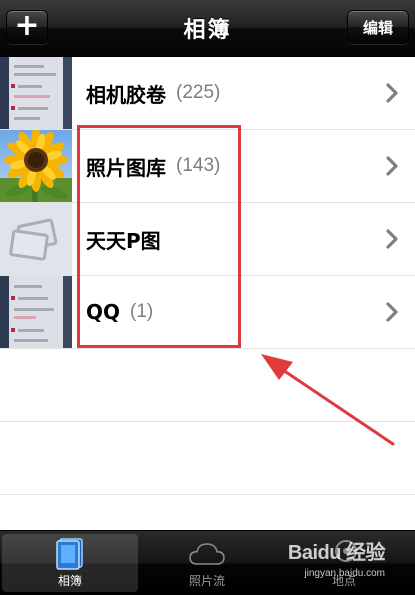  Describe the element at coordinates (328, 400) in the screenshot. I see `annotation-arrow` at that location.